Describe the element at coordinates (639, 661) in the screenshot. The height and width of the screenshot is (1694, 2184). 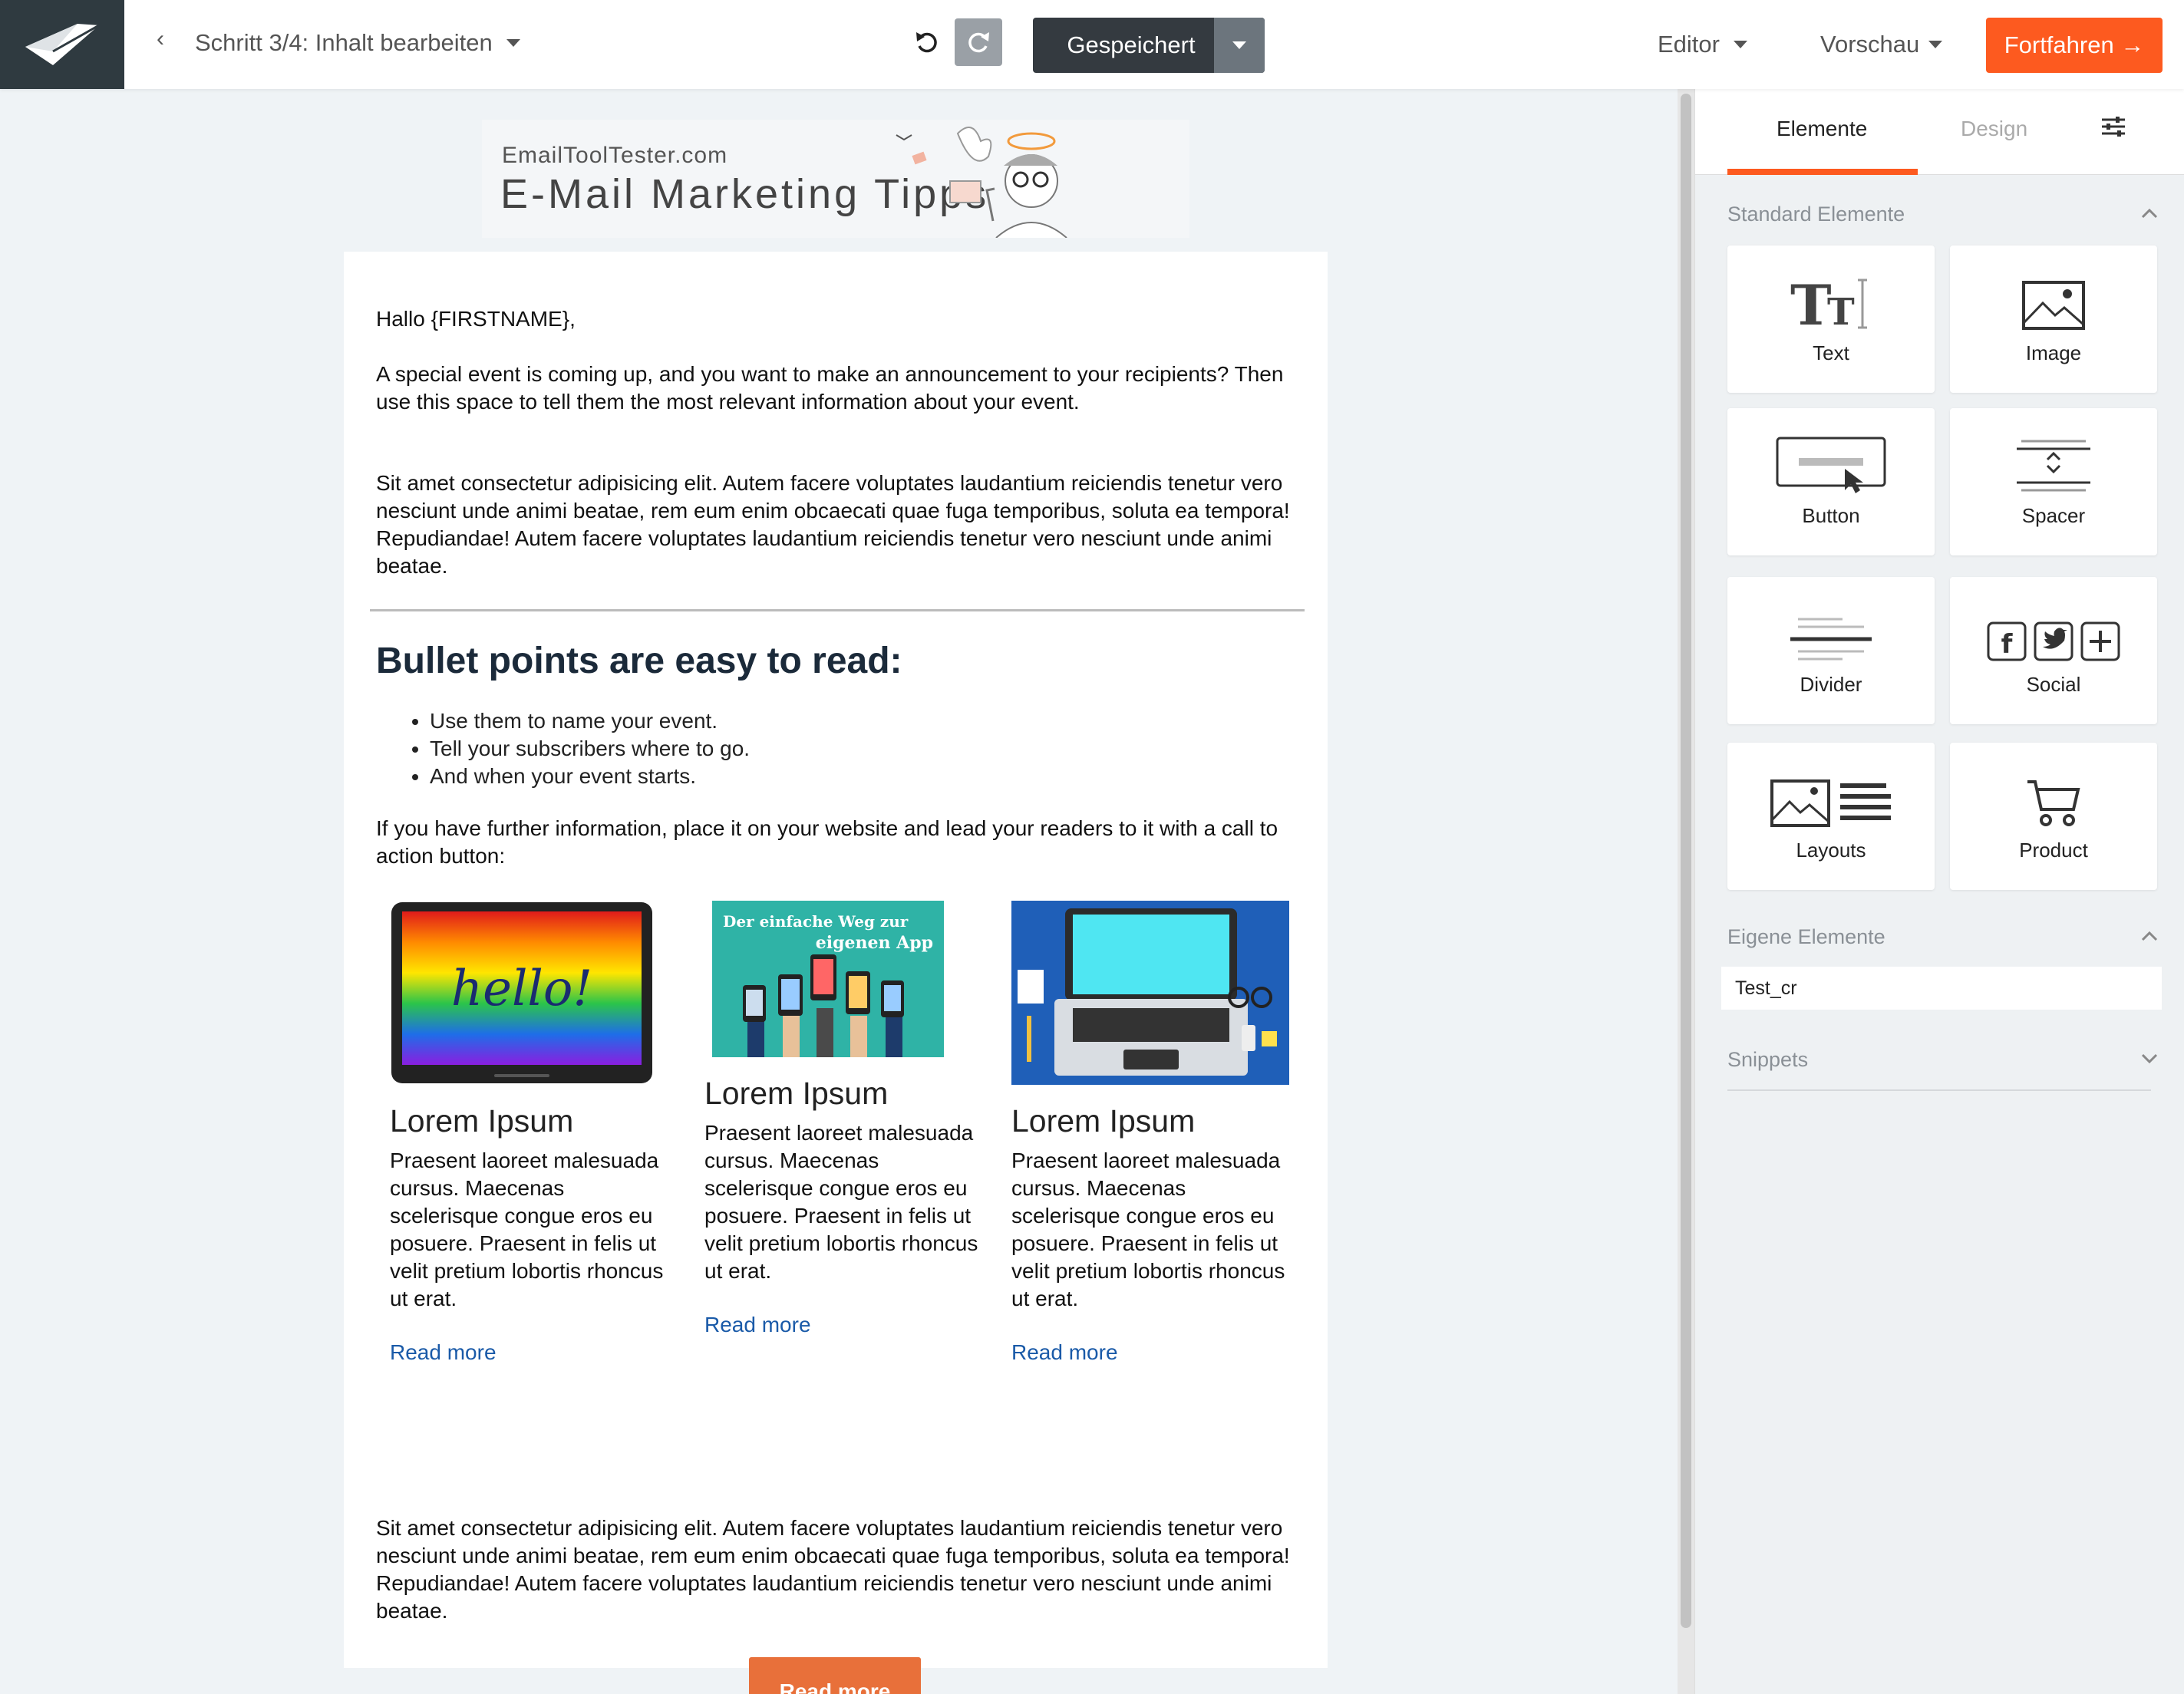
I see `section-heading: Bullet points are easy to read:` at that location.